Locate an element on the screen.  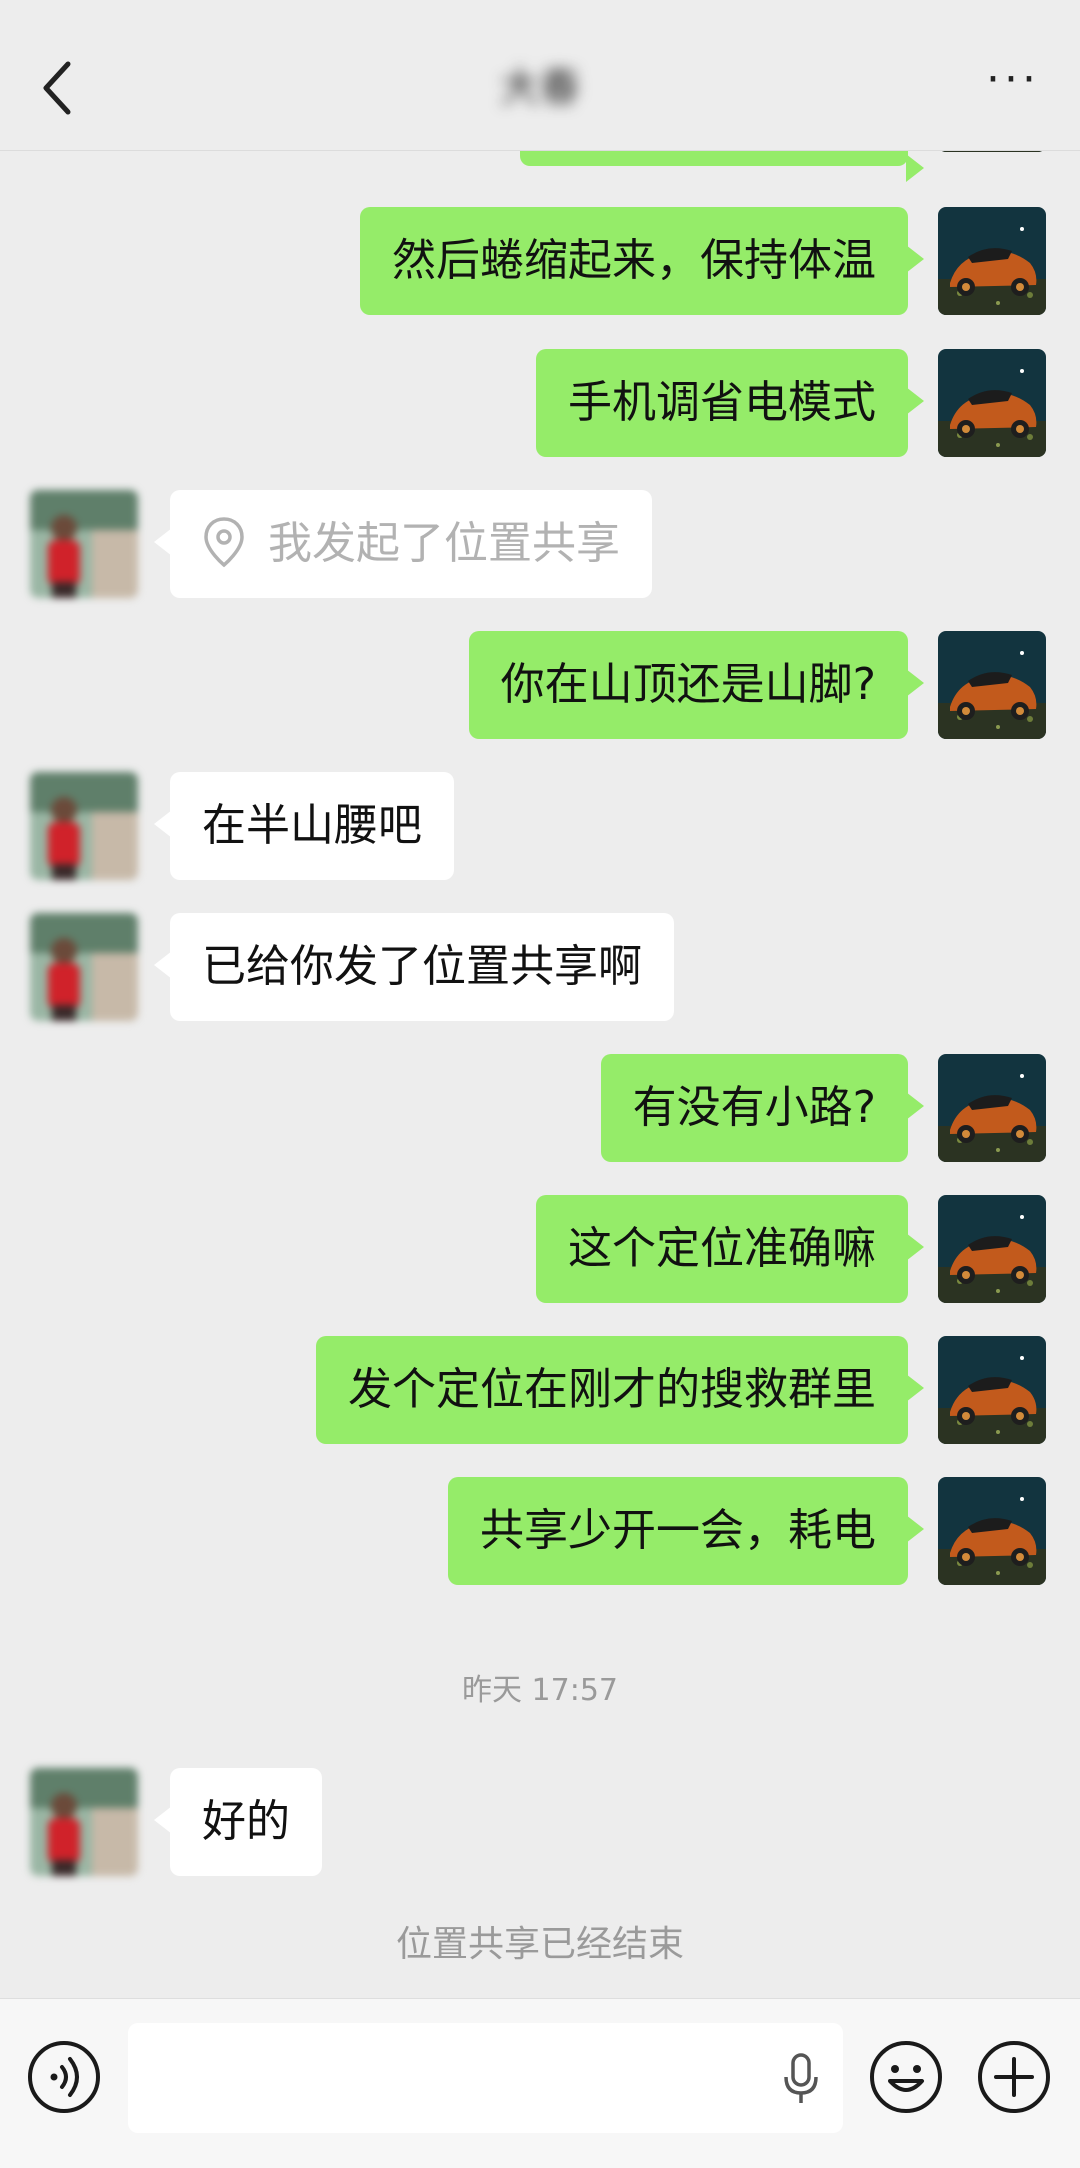
voice-mode-icon is located at coordinates (64, 2077).